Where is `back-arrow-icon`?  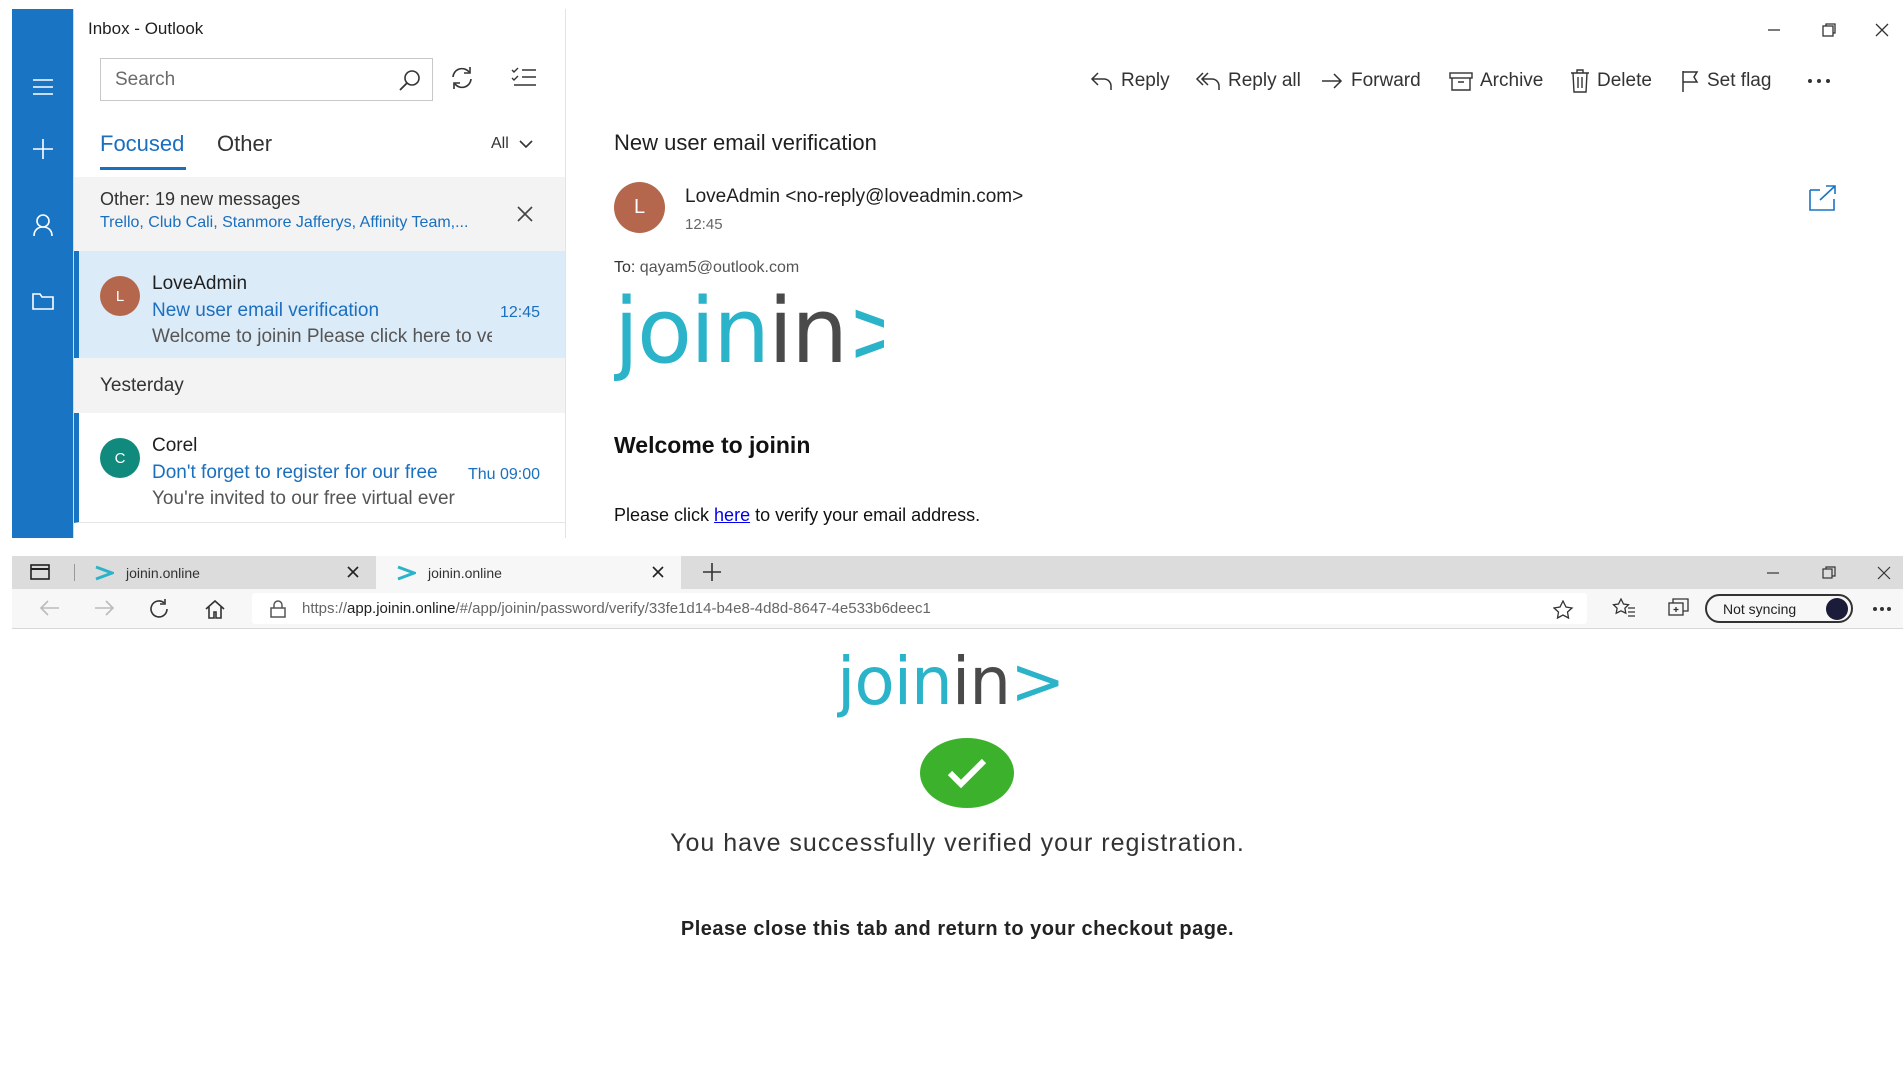
back-arrow-icon is located at coordinates (49, 608).